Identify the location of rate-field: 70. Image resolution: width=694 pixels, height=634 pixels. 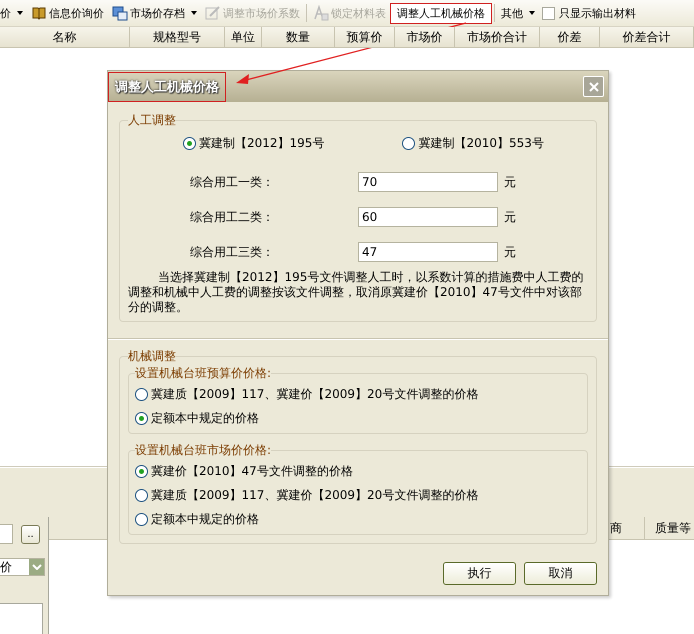
(428, 182).